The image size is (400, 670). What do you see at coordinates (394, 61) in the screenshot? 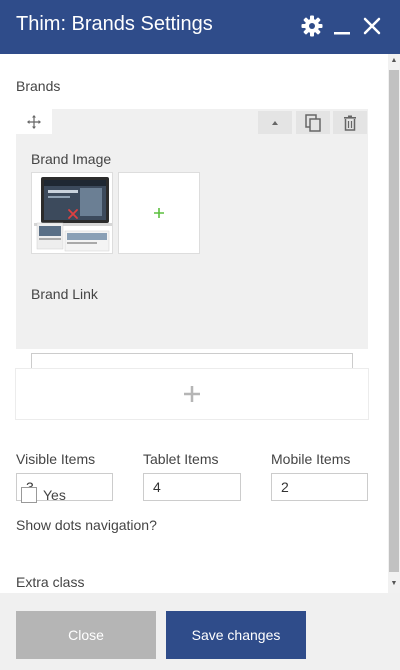
I see `scroll-up-icon: ▲` at bounding box center [394, 61].